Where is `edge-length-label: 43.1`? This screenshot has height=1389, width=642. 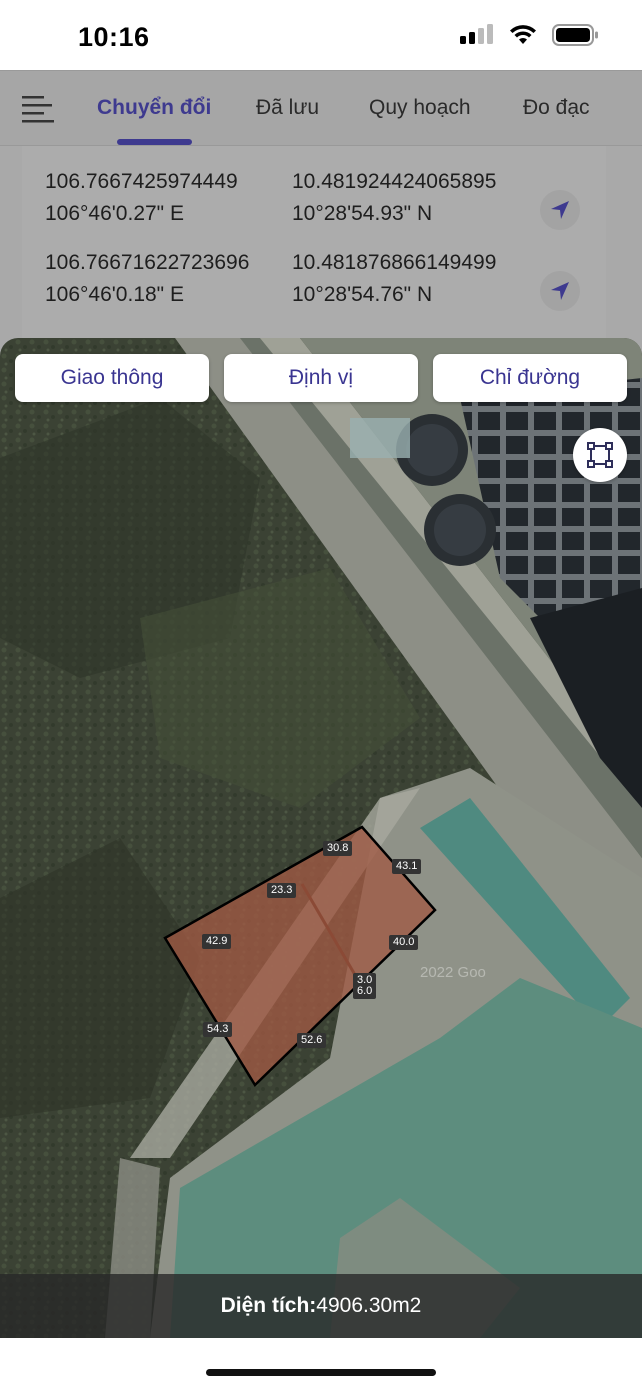
edge-length-label: 43.1 is located at coordinates (407, 866).